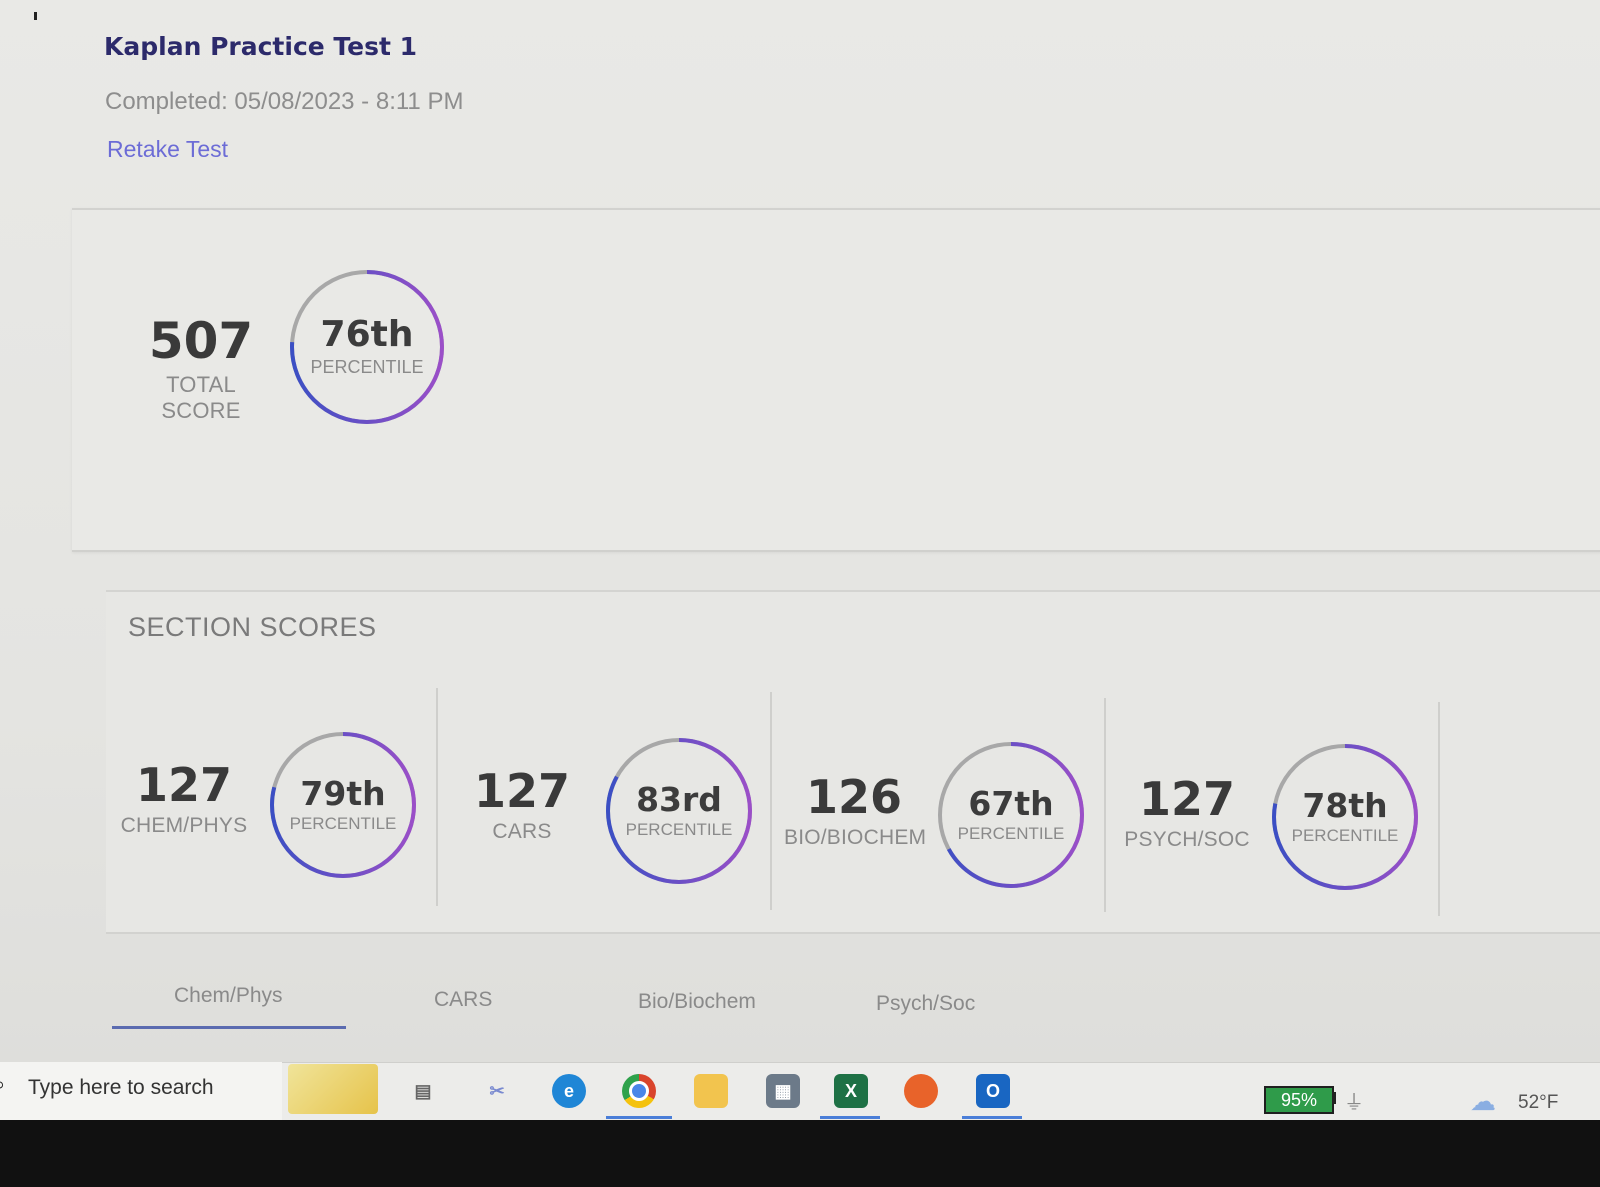 Image resolution: width=1600 pixels, height=1187 pixels. Describe the element at coordinates (1538, 1103) in the screenshot. I see `weather-temperature: 52°F` at that location.